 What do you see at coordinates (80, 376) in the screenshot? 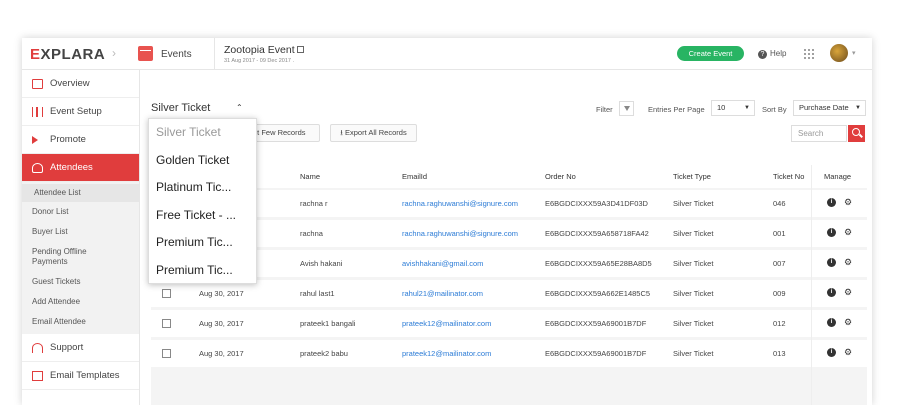
I see `sidebar-item-email-templates: Email Templates` at bounding box center [80, 376].